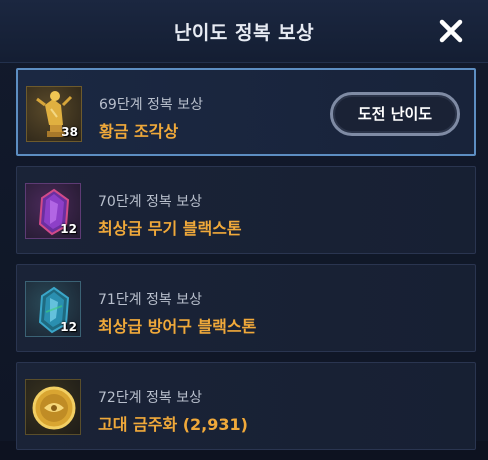  Describe the element at coordinates (395, 114) in the screenshot. I see `challenge-difficulty-button: 도전 난이도` at that location.